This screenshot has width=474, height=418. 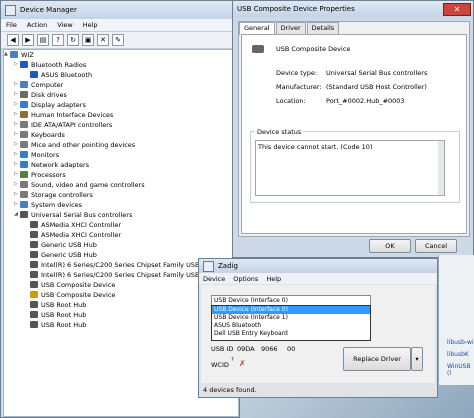 What do you see at coordinates (48, 135) in the screenshot?
I see `tree-row-label: Keyboards` at bounding box center [48, 135].